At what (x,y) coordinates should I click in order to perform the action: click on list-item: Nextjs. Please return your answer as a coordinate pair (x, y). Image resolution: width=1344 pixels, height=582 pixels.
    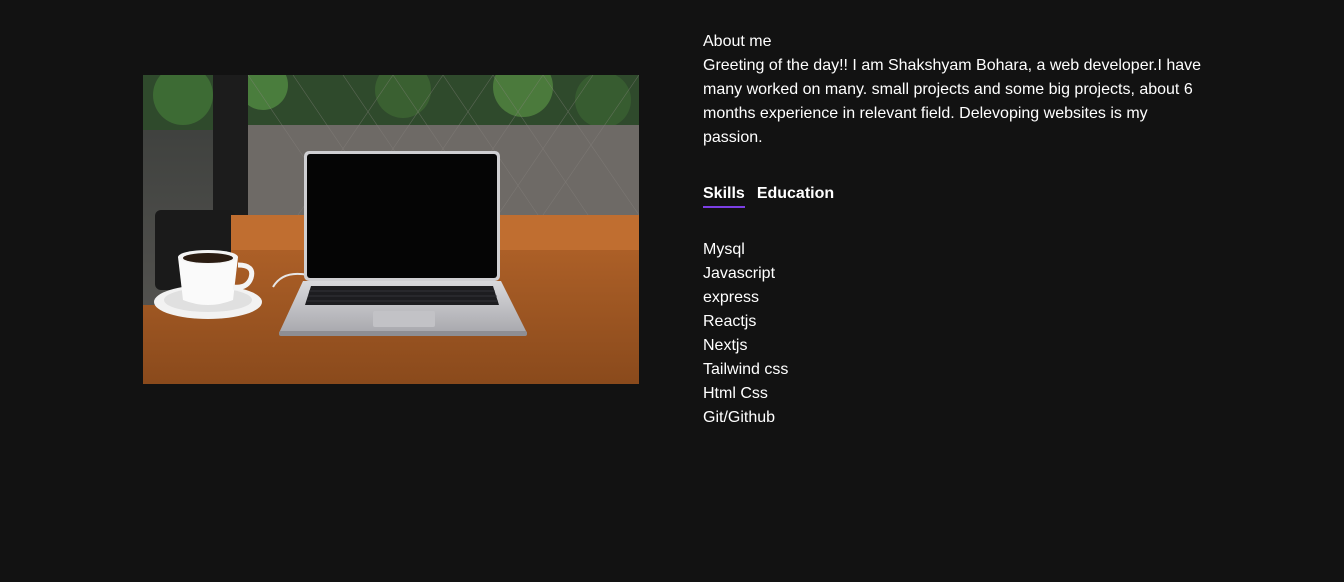
    Looking at the image, I should click on (725, 345).